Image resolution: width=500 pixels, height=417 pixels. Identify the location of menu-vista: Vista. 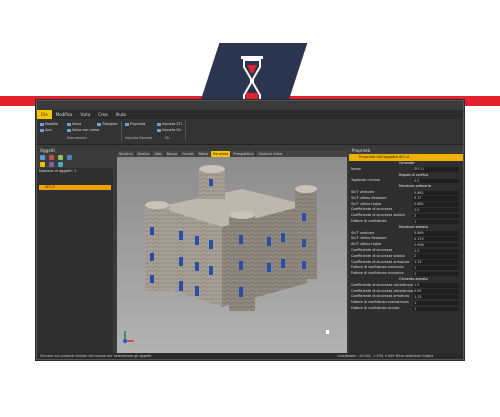
(85, 114).